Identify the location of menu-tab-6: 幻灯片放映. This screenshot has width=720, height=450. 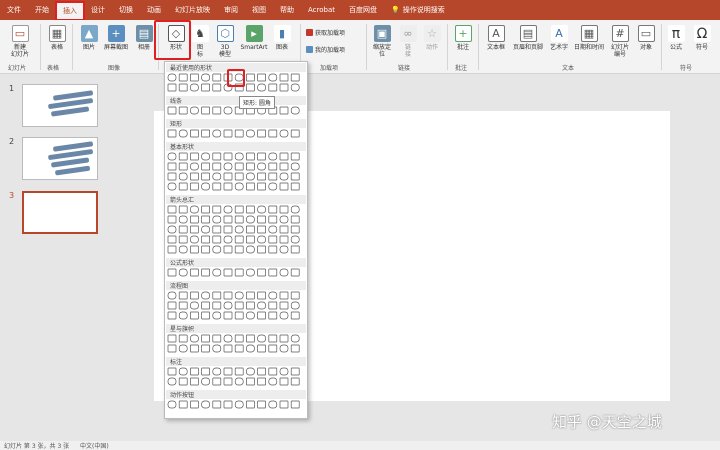
(192, 10).